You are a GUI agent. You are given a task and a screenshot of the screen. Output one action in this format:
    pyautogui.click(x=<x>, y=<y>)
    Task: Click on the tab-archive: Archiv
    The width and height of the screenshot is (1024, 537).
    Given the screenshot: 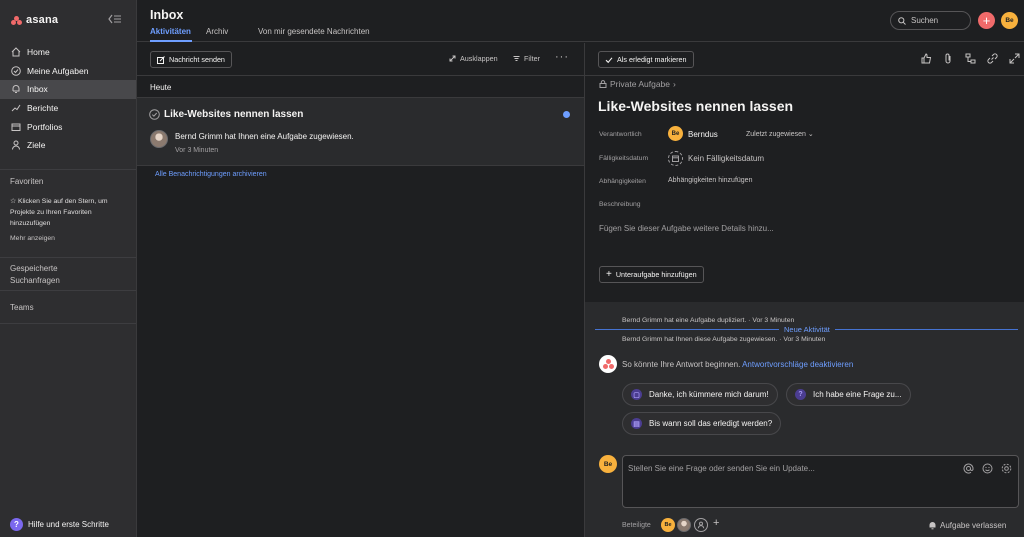 What is the action you would take?
    pyautogui.click(x=217, y=31)
    